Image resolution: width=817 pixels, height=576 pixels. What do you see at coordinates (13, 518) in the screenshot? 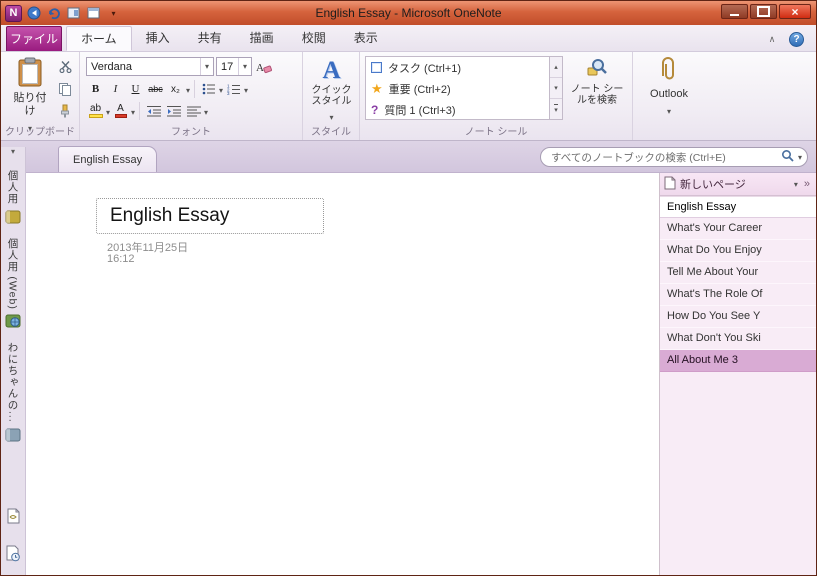
I see `unfiled-notes-icon` at bounding box center [13, 518].